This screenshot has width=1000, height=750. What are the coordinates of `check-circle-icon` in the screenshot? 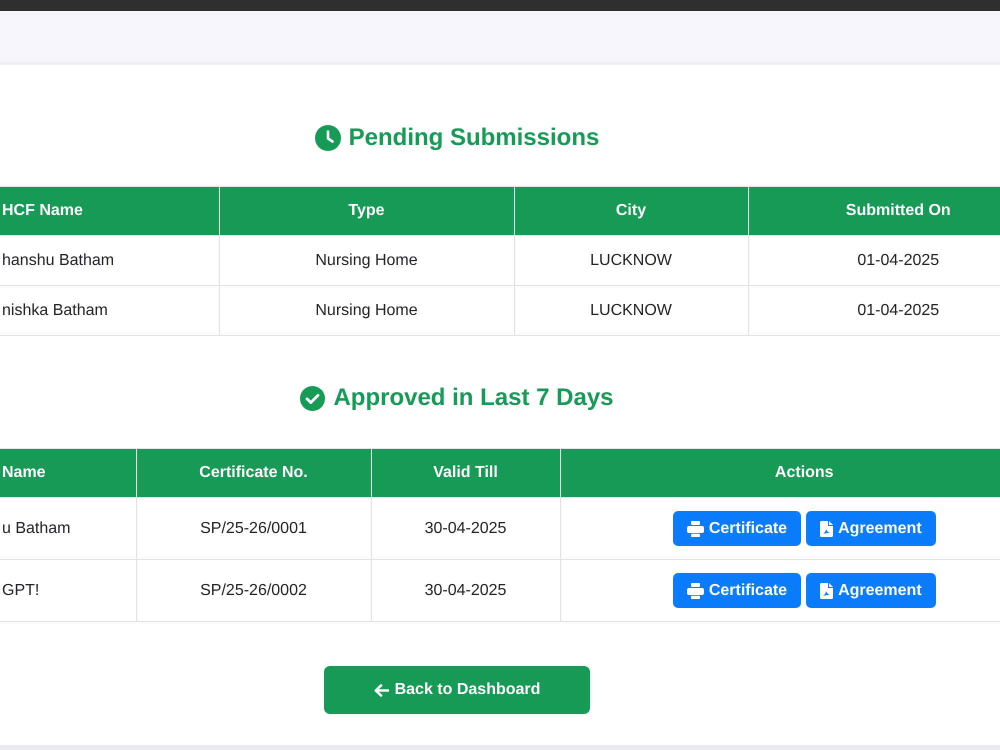 It's located at (313, 398).